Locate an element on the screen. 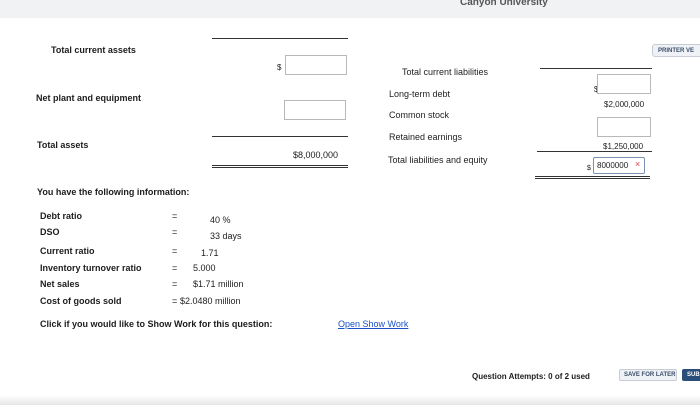 Image resolution: width=700 pixels, height=405 pixels. net-plant-input is located at coordinates (315, 110).